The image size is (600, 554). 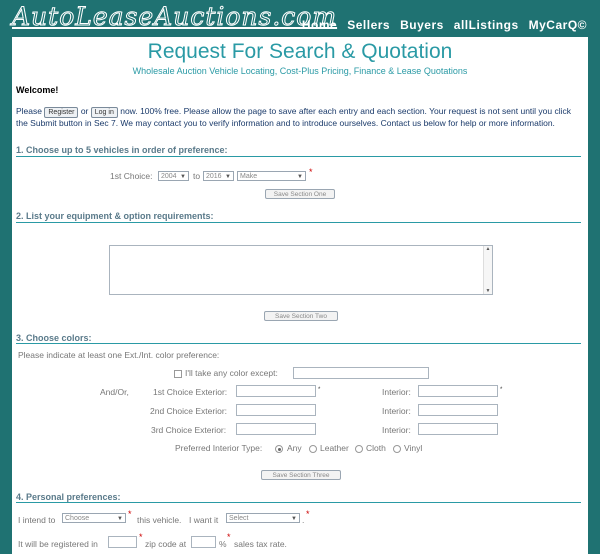 I want to click on ext2-input, so click(x=276, y=410).